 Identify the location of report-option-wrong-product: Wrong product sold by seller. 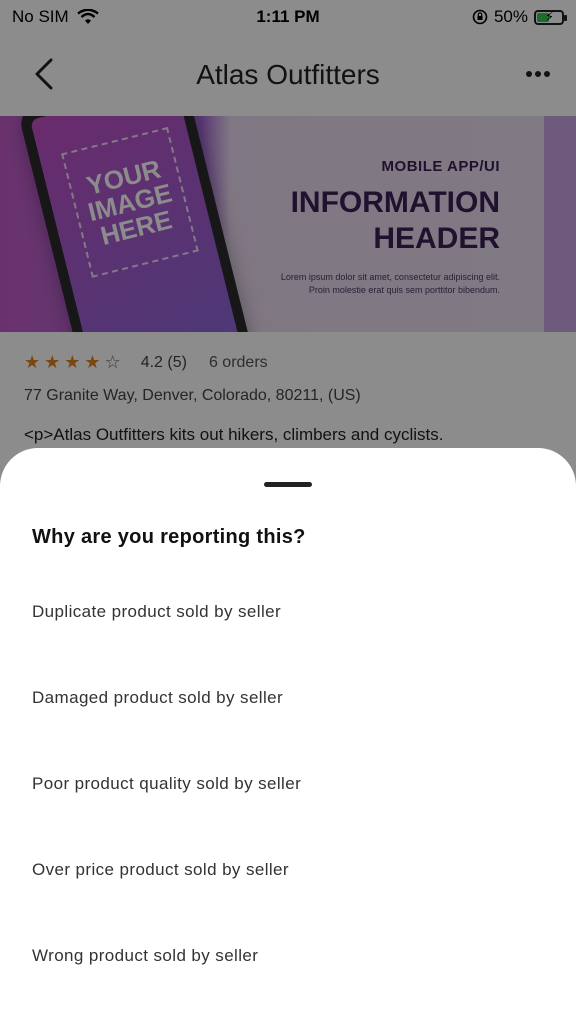
(145, 956).